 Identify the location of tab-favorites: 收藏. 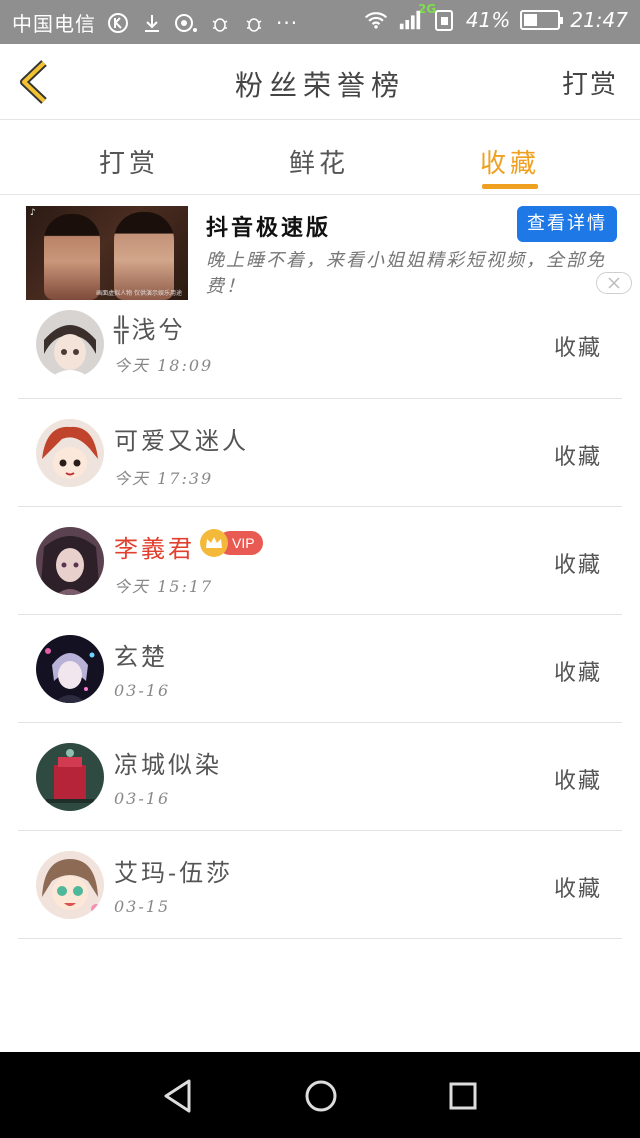
(510, 161).